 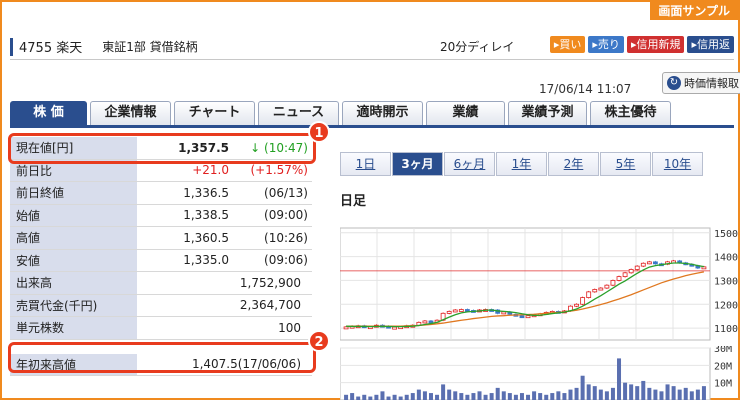 What do you see at coordinates (710, 44) in the screenshot?
I see `margin-return-button: ▸信用返` at bounding box center [710, 44].